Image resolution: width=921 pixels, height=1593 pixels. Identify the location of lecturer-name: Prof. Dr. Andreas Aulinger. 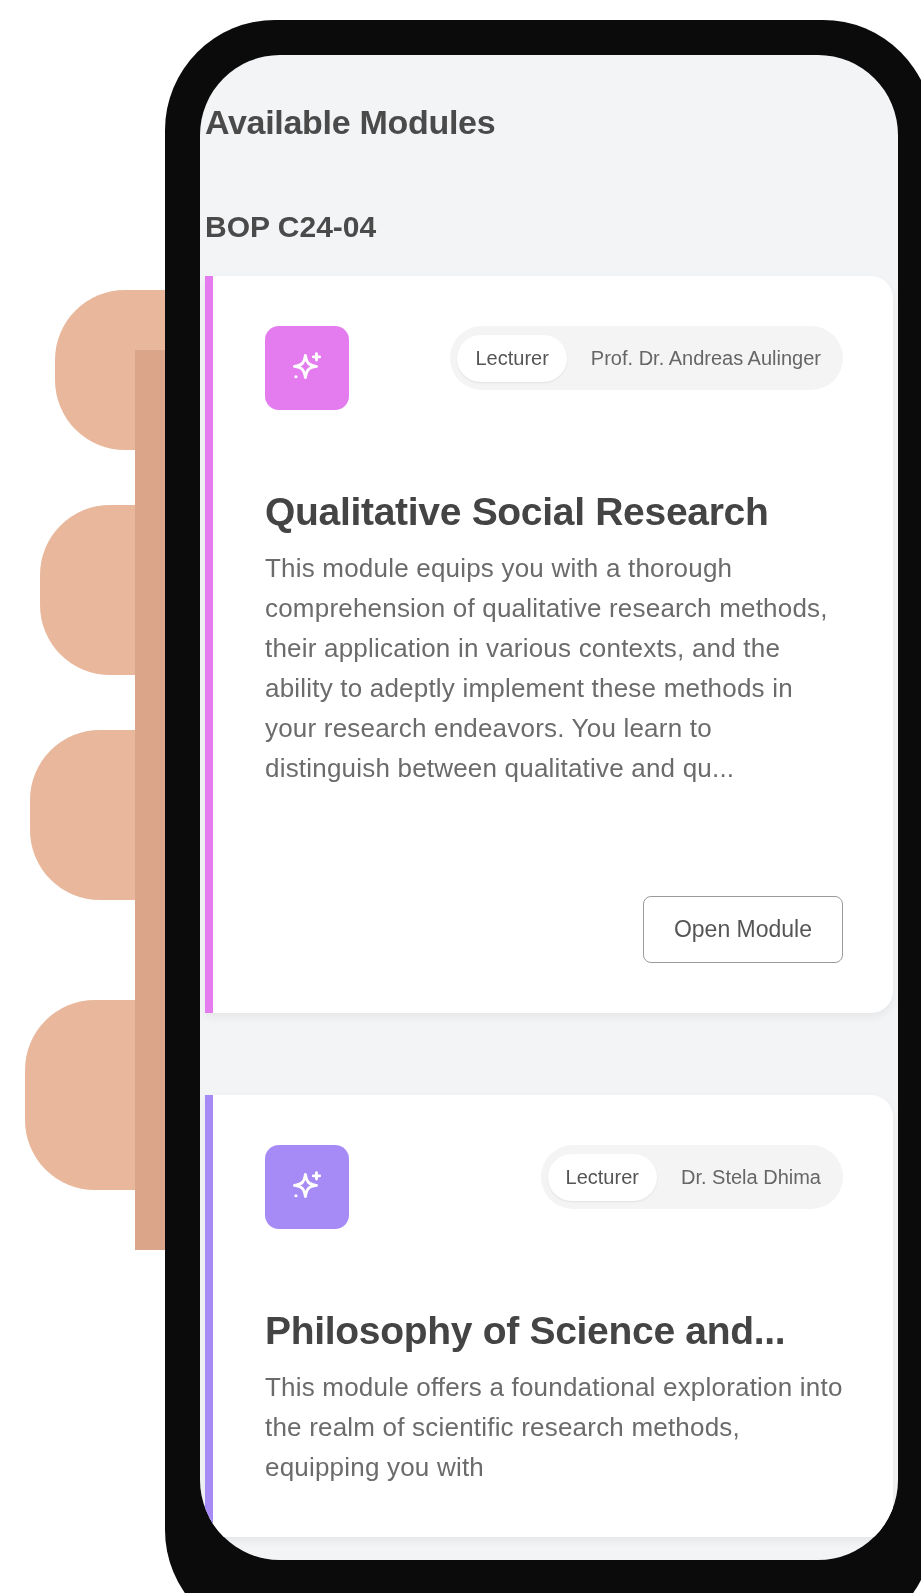
(705, 358).